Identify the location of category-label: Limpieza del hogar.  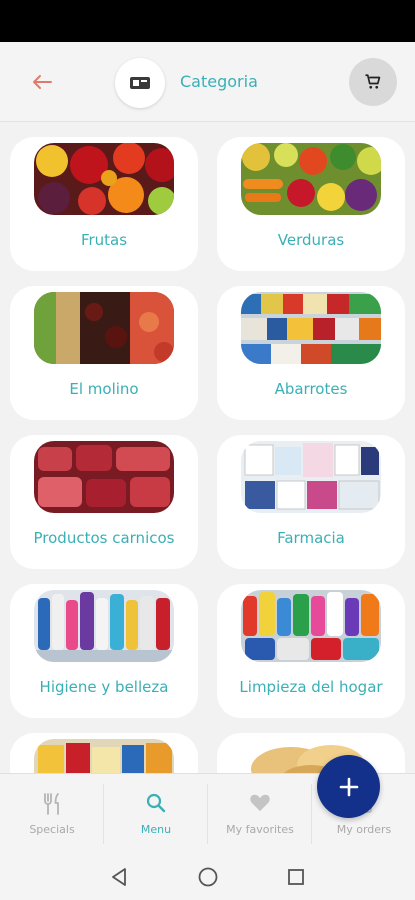
(311, 687).